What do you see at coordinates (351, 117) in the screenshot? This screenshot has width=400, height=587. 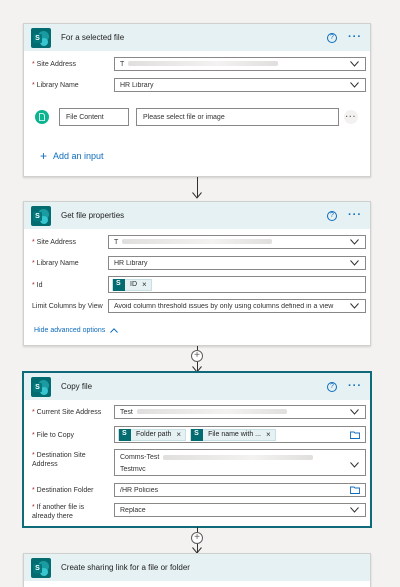 I see `input-more-options-icon: ···` at bounding box center [351, 117].